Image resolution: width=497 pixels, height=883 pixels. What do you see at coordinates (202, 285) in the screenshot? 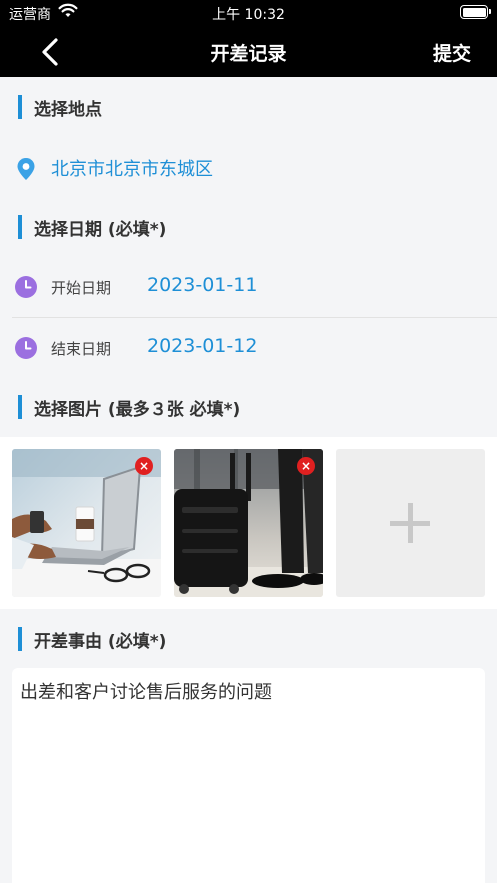
I see `start-date-value: 2023-01-11` at bounding box center [202, 285].